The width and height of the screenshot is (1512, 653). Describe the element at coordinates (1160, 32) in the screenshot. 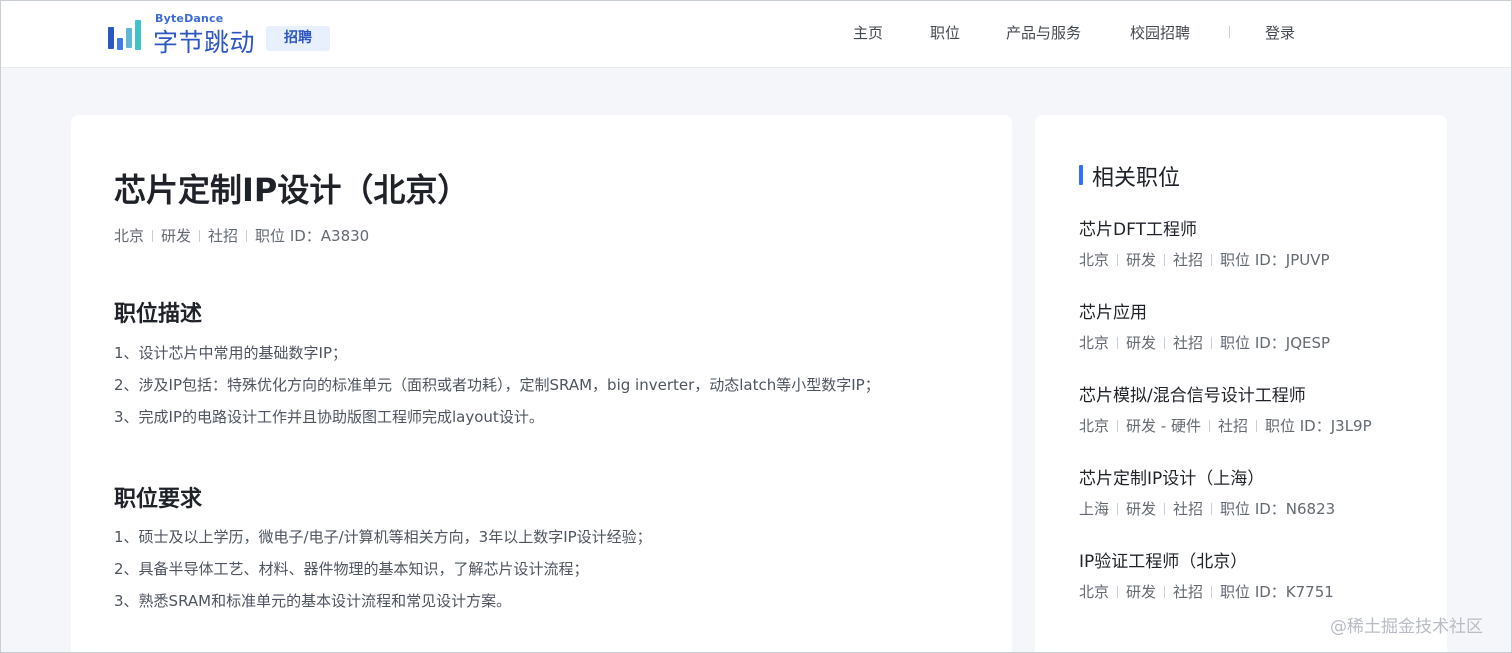

I see `nav-campus-recruitment: 校园招聘` at that location.